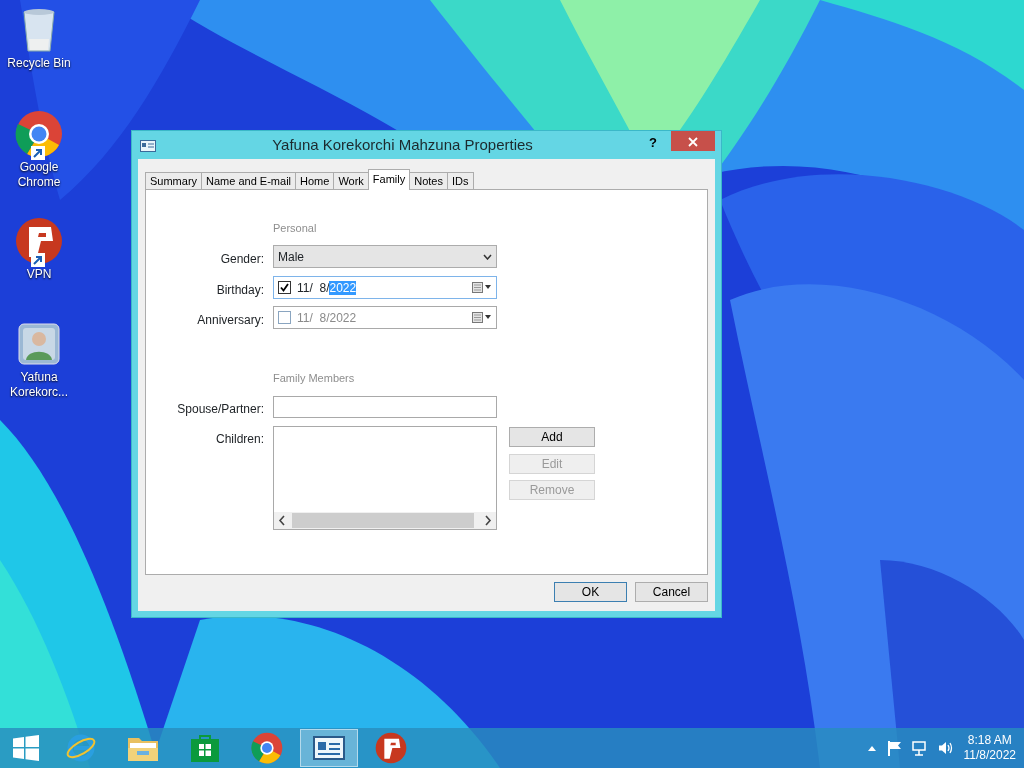 Image resolution: width=1024 pixels, height=768 pixels. What do you see at coordinates (327, 317) in the screenshot?
I see `date-text: 11/ 8/2022` at bounding box center [327, 317].